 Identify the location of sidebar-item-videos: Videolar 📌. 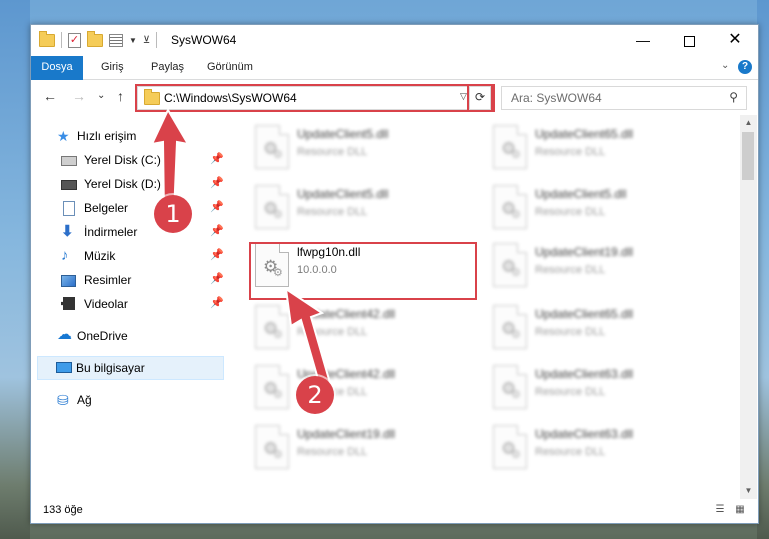
(127, 304).